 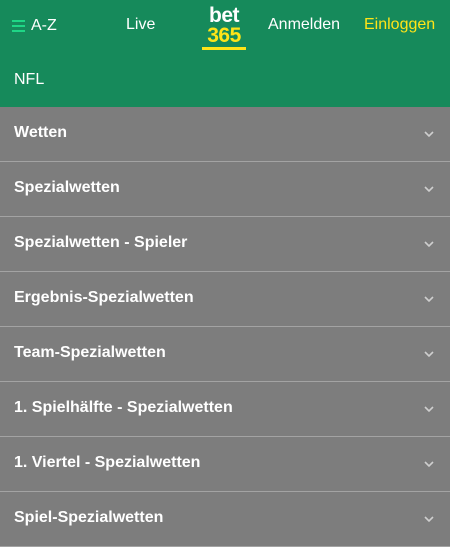 What do you see at coordinates (90, 352) in the screenshot?
I see `market-row-label: Team-Spezialwetten` at bounding box center [90, 352].